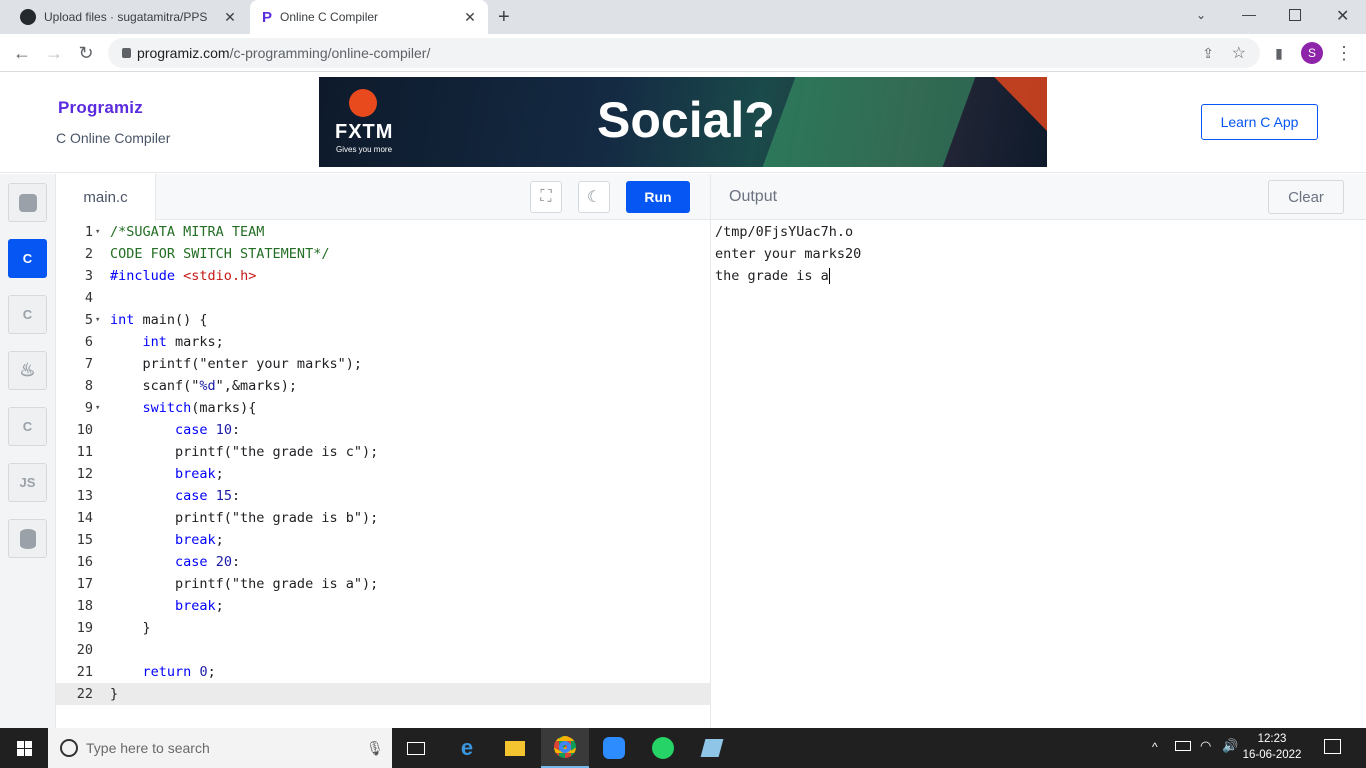 This screenshot has height=768, width=1366. Describe the element at coordinates (244, 518) in the screenshot. I see `code-text: printf("the grade is b");` at that location.